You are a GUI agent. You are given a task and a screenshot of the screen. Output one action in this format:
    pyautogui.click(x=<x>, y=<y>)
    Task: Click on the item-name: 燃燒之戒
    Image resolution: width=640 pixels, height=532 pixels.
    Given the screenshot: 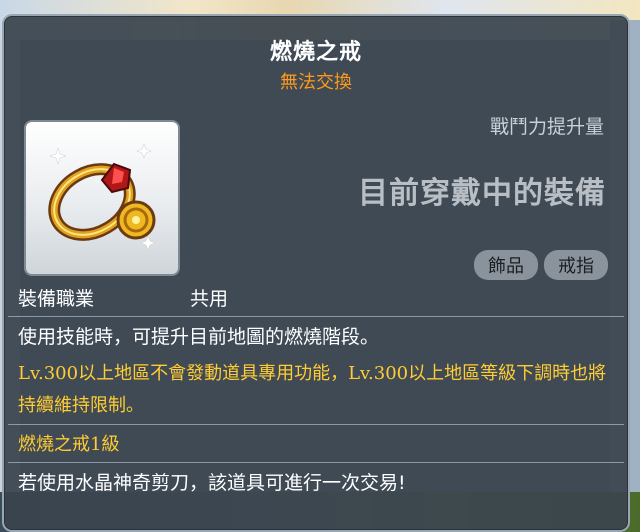 What is the action you would take?
    pyautogui.click(x=315, y=52)
    